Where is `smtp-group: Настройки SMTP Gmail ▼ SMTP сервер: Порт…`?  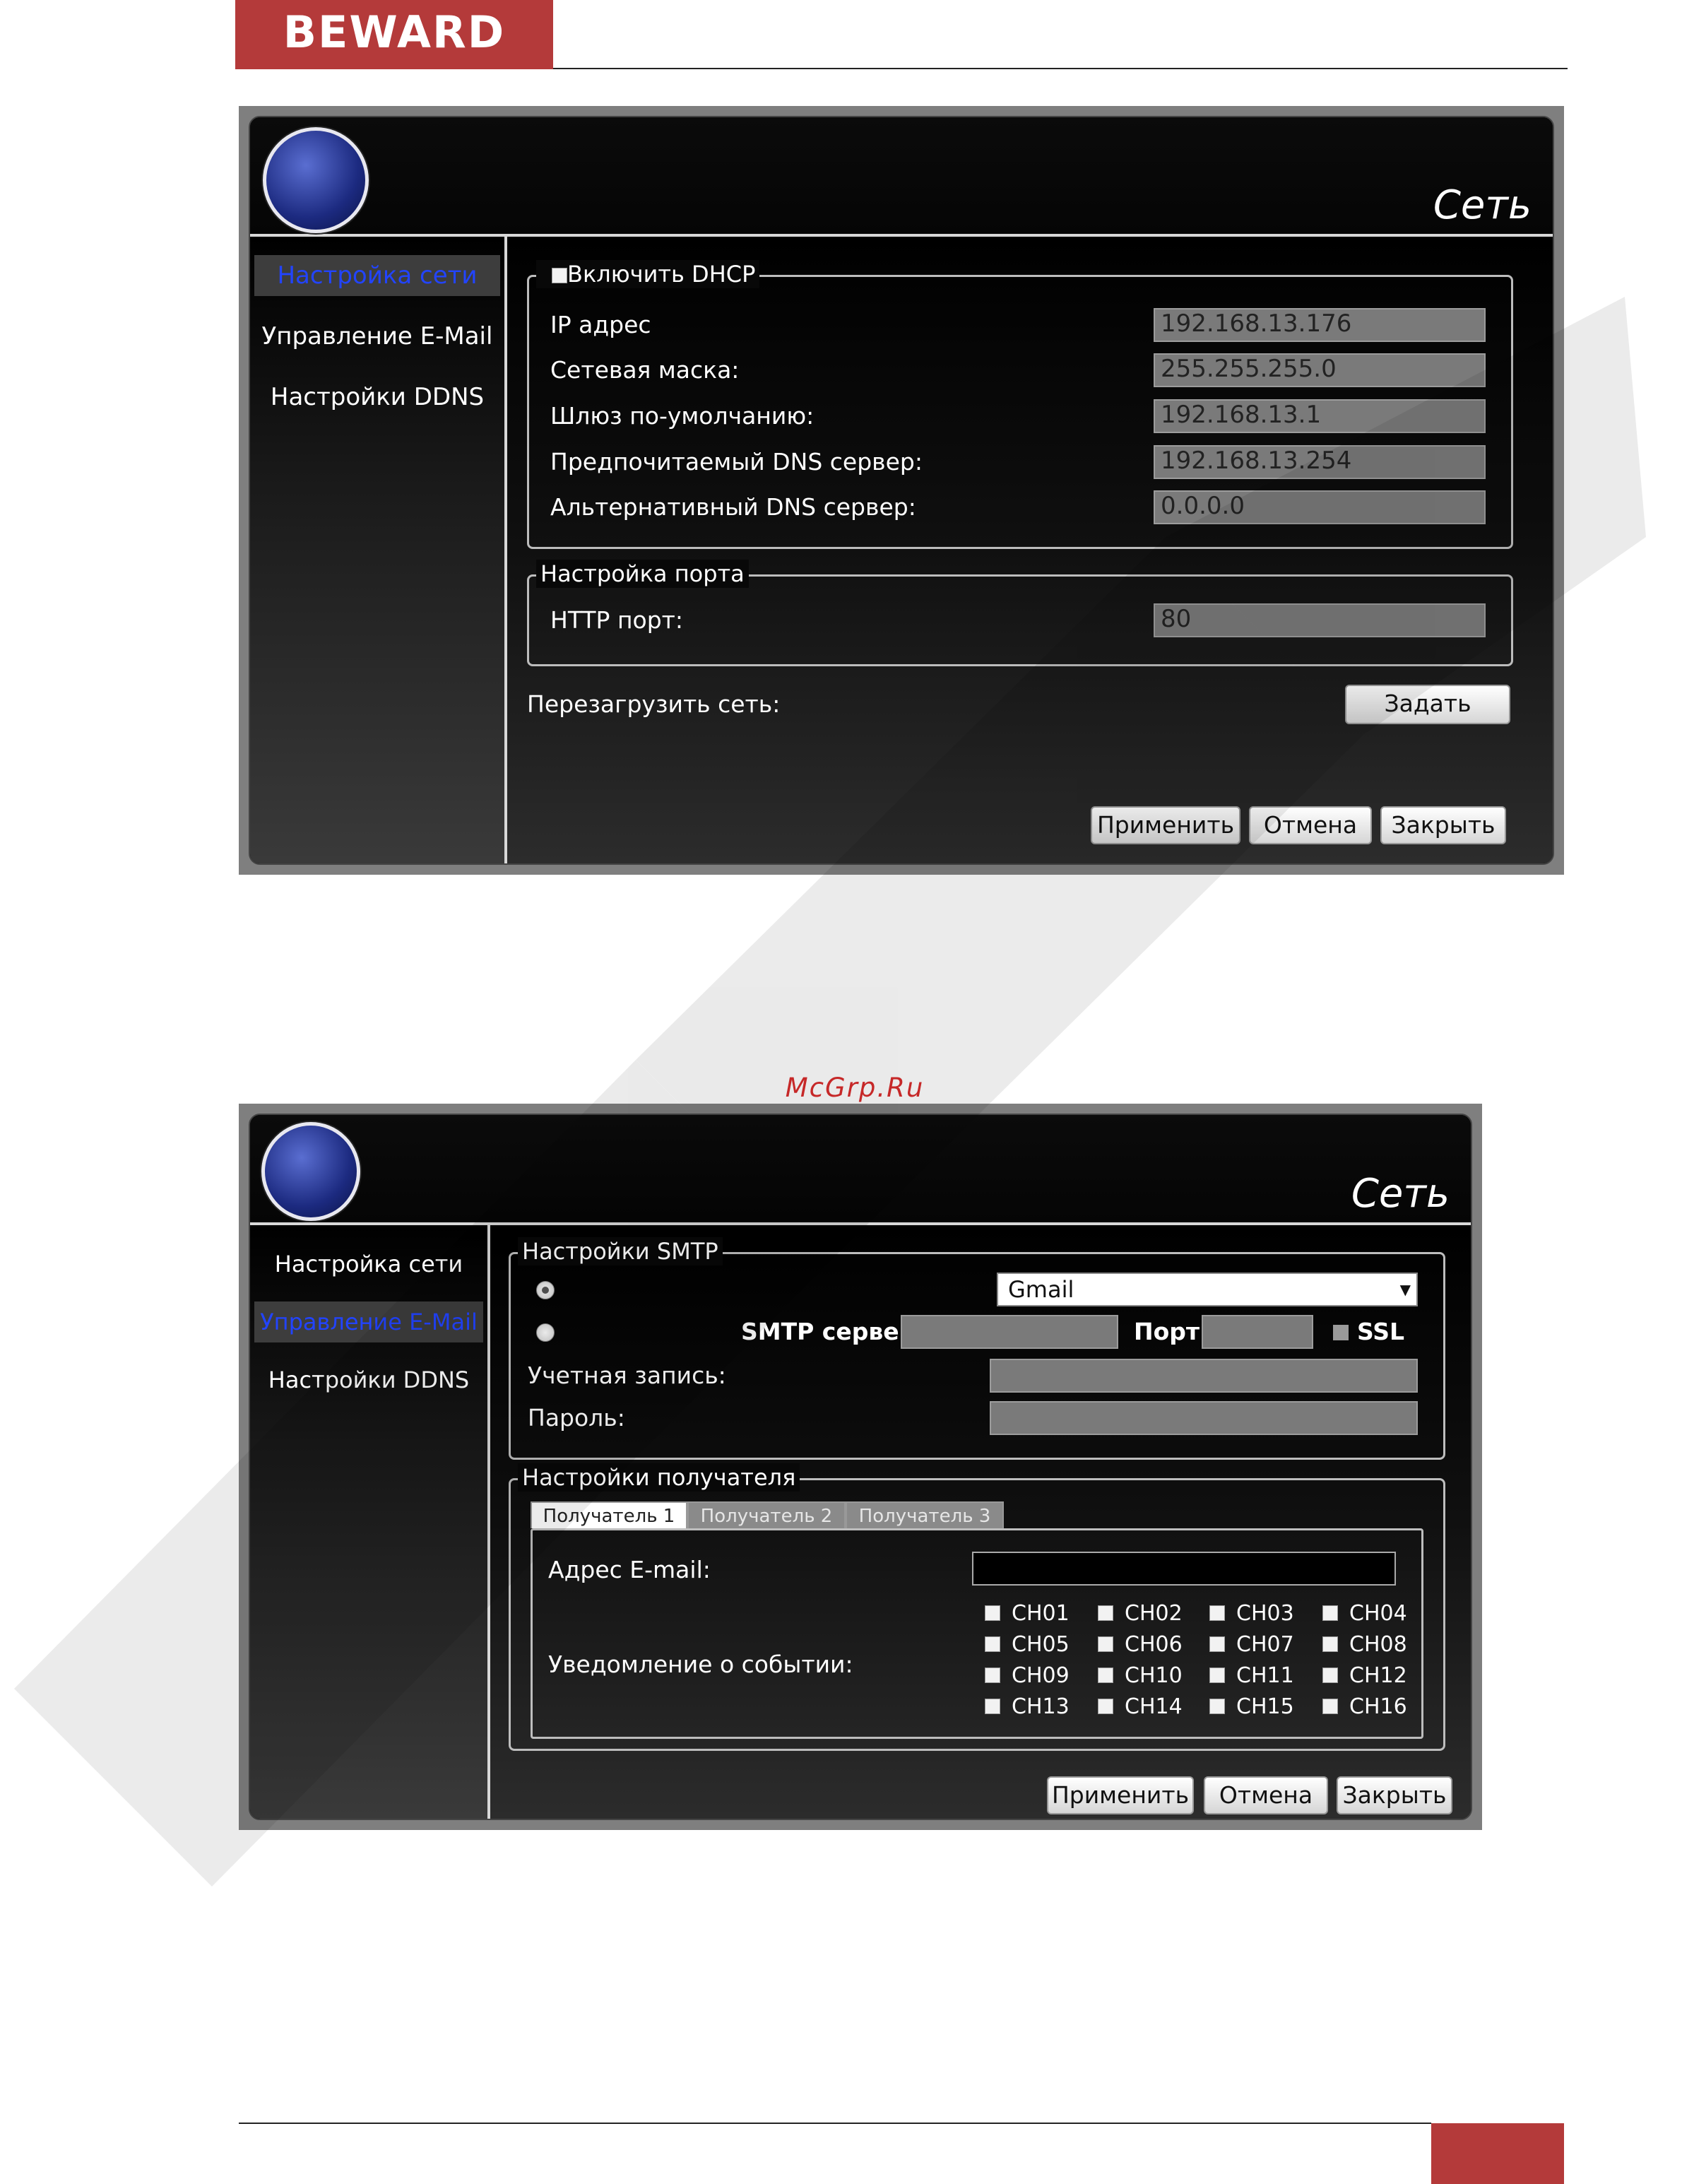 smtp-group: Настройки SMTP Gmail ▼ SMTP сервер: Порт… is located at coordinates (977, 1349).